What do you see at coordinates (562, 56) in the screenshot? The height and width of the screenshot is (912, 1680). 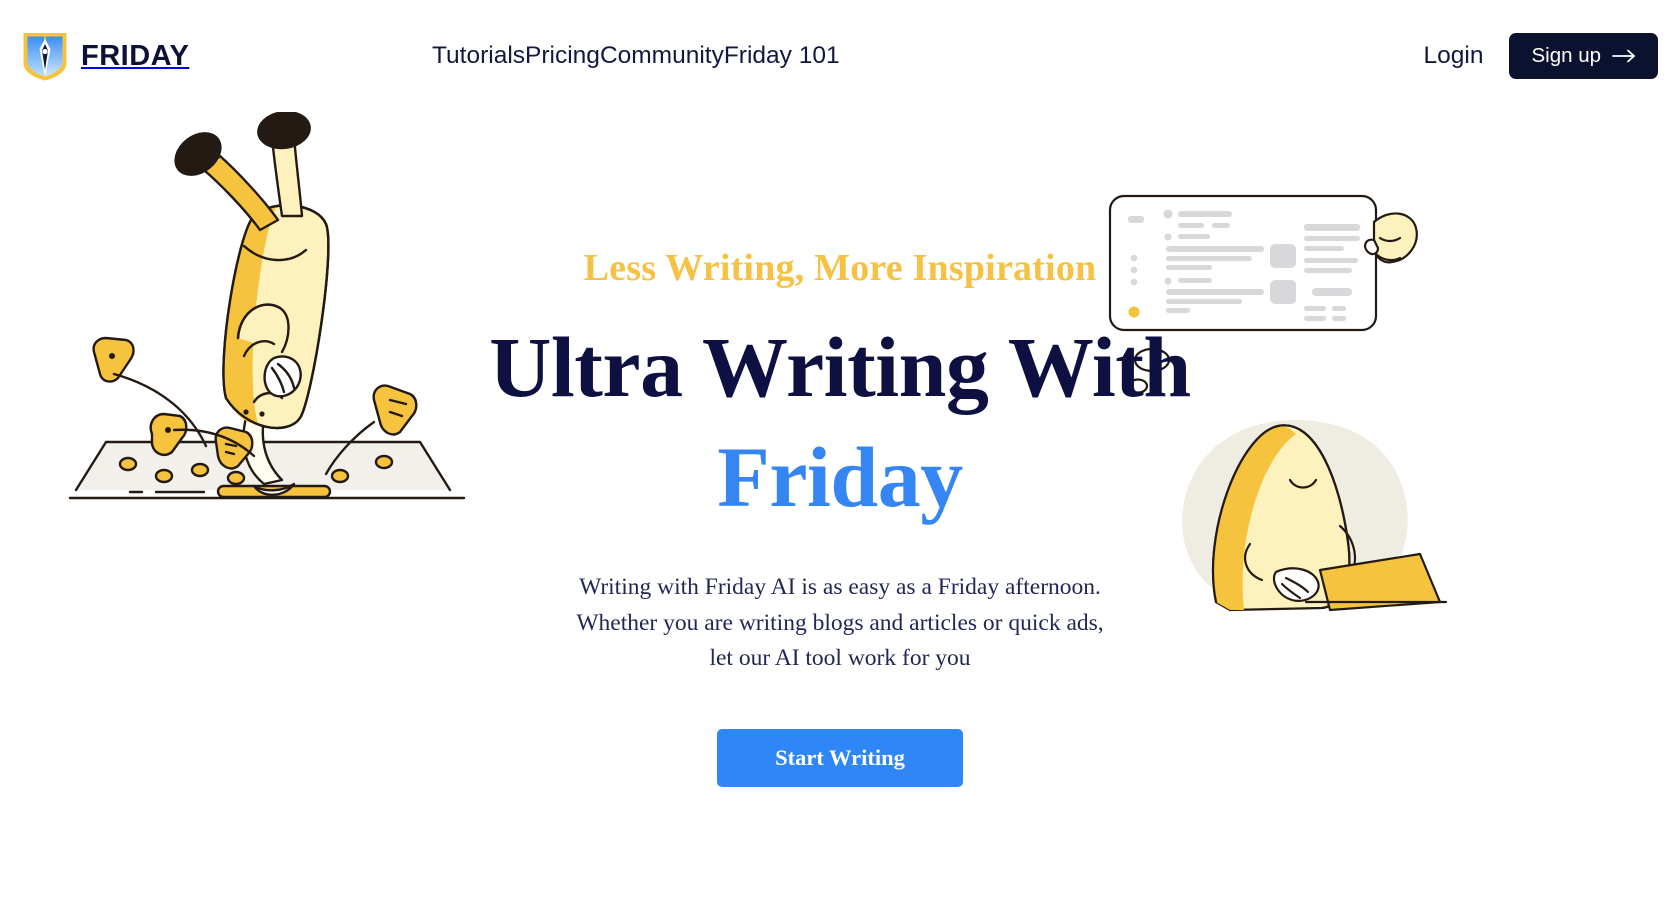 I see `nav-link-pricing: Pricing` at bounding box center [562, 56].